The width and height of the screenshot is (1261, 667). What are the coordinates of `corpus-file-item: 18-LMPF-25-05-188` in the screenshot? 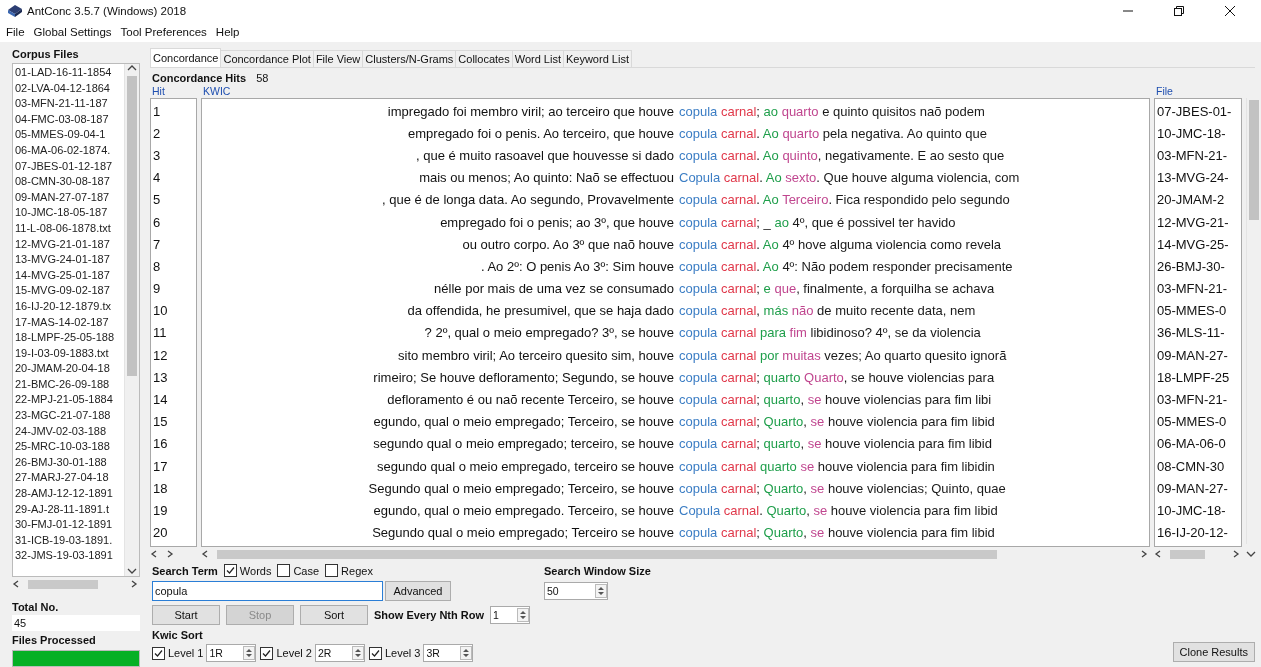 It's located at (69, 338).